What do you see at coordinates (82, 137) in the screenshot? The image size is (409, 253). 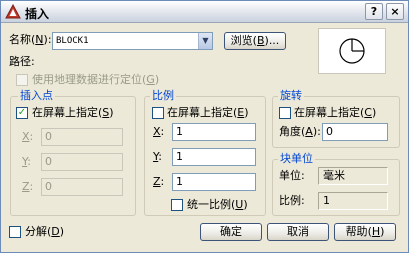 I see `insertion-x-input: 0` at bounding box center [82, 137].